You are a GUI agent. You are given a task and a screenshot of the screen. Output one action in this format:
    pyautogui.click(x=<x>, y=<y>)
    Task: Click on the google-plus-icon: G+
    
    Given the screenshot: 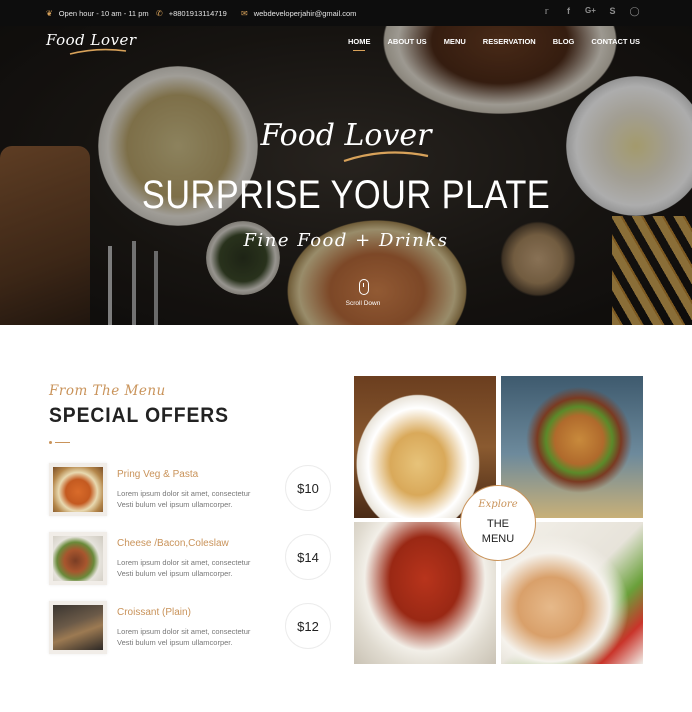 What is the action you would take?
    pyautogui.click(x=590, y=11)
    